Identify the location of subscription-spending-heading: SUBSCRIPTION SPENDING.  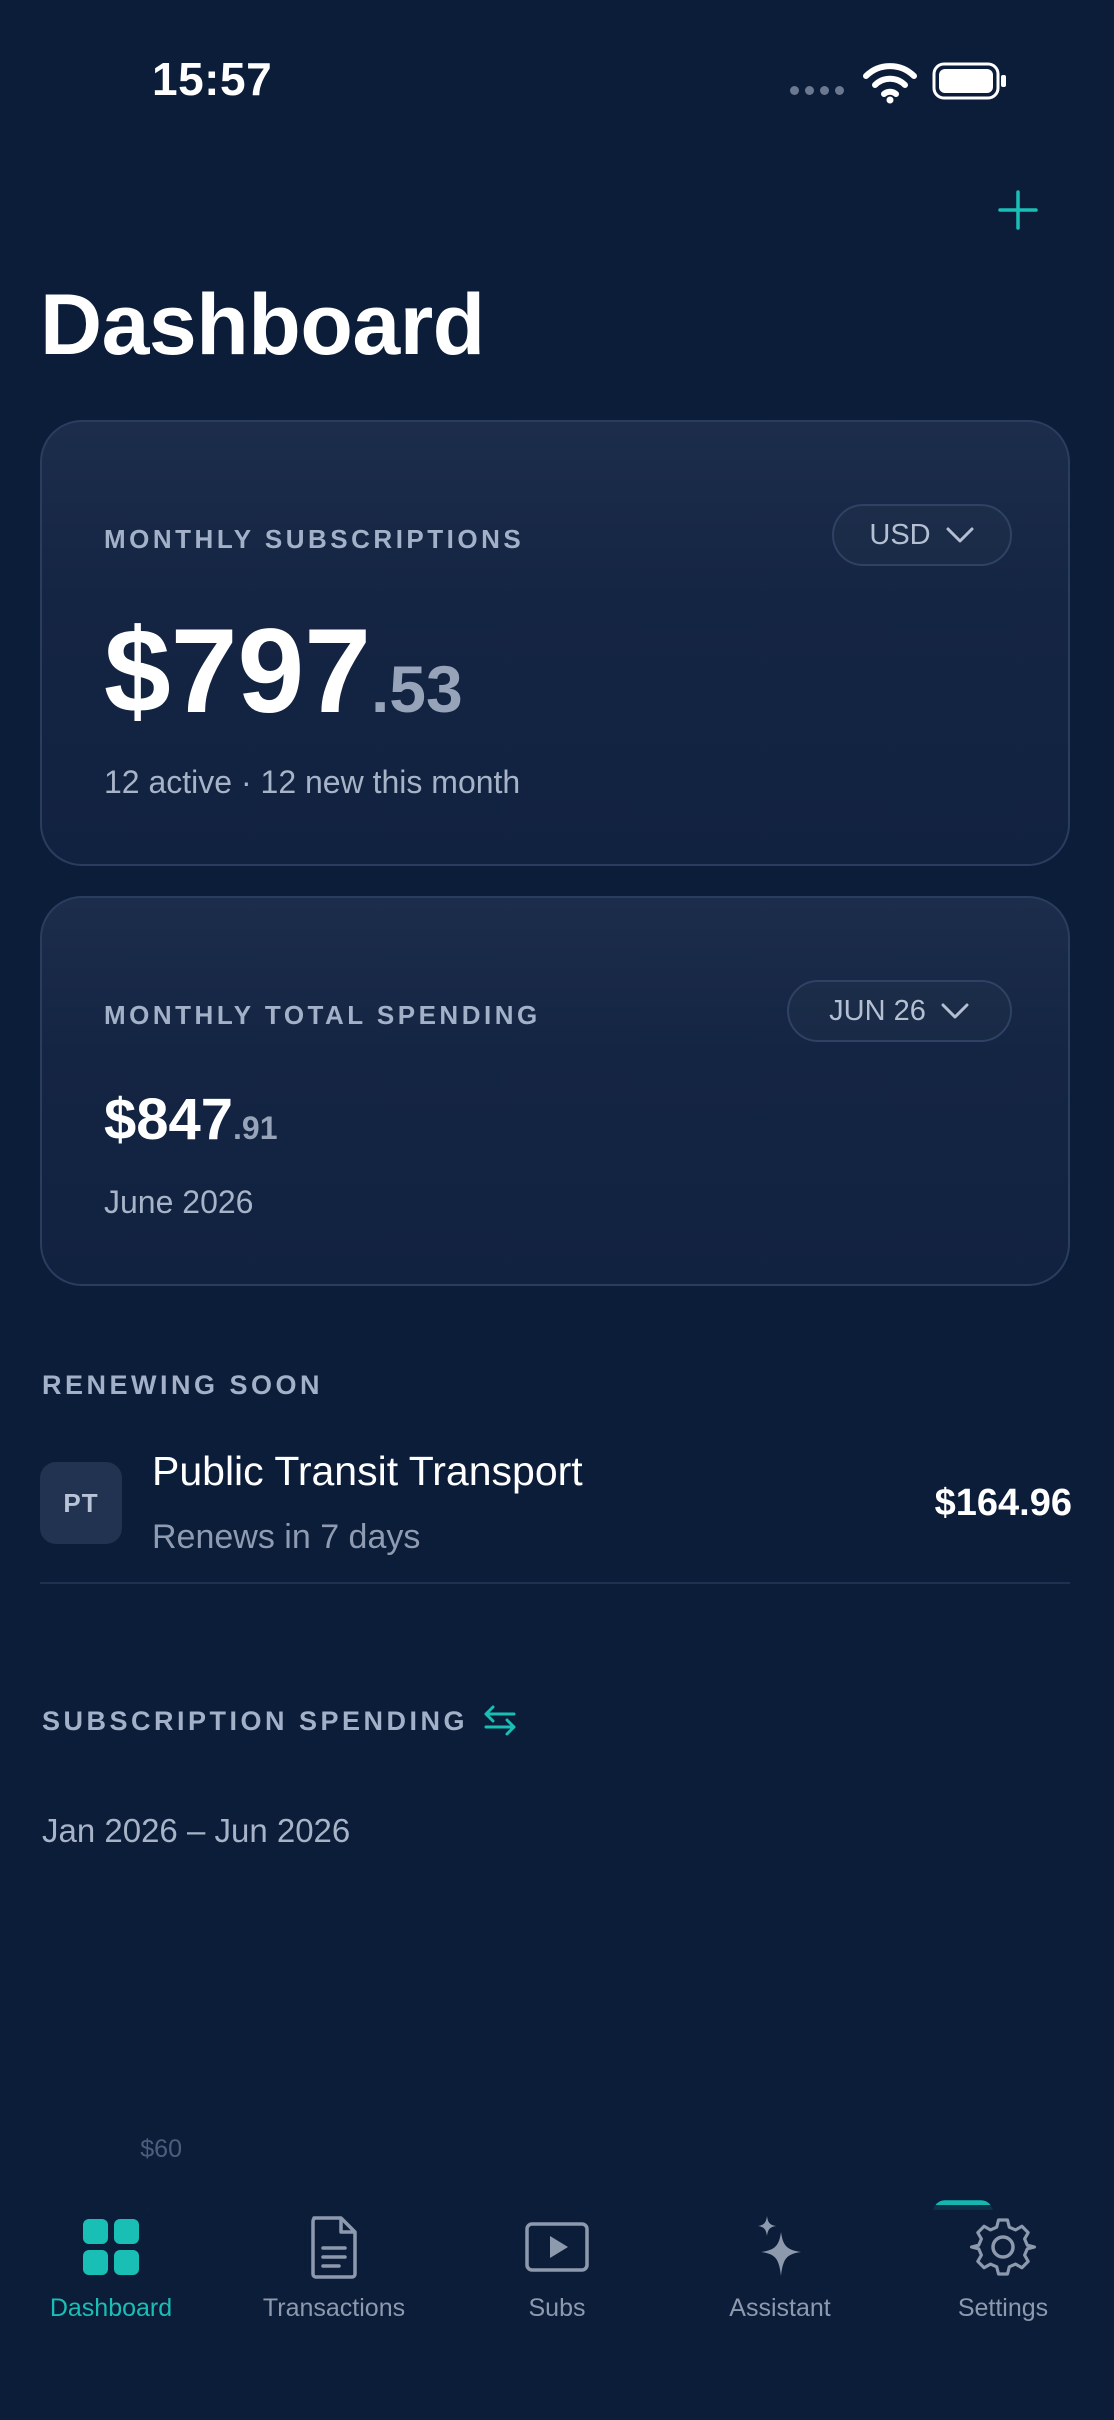
(255, 1721).